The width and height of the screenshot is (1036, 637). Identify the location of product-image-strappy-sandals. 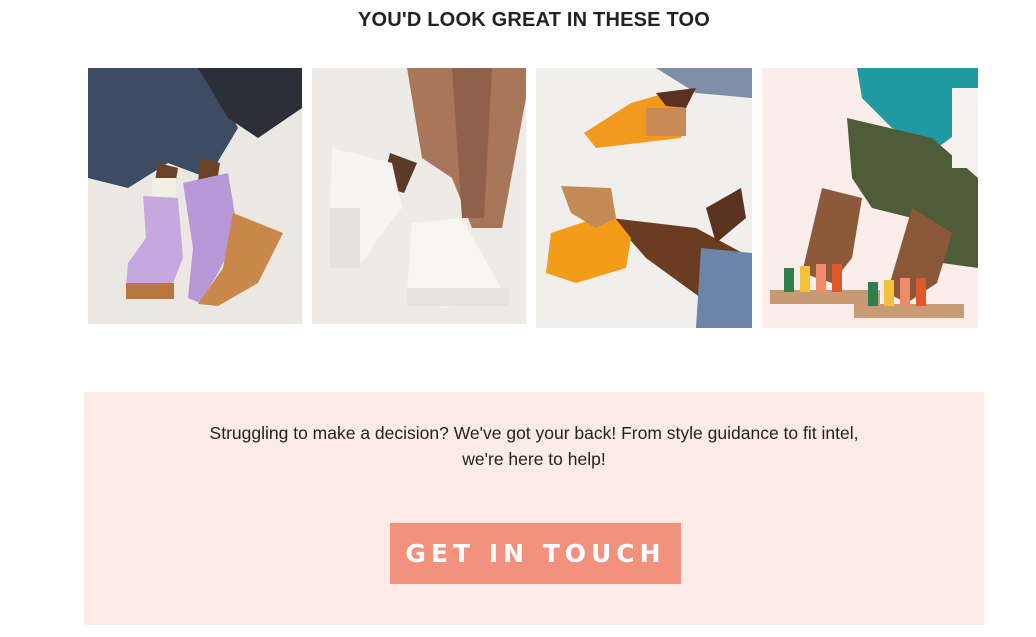
(870, 198).